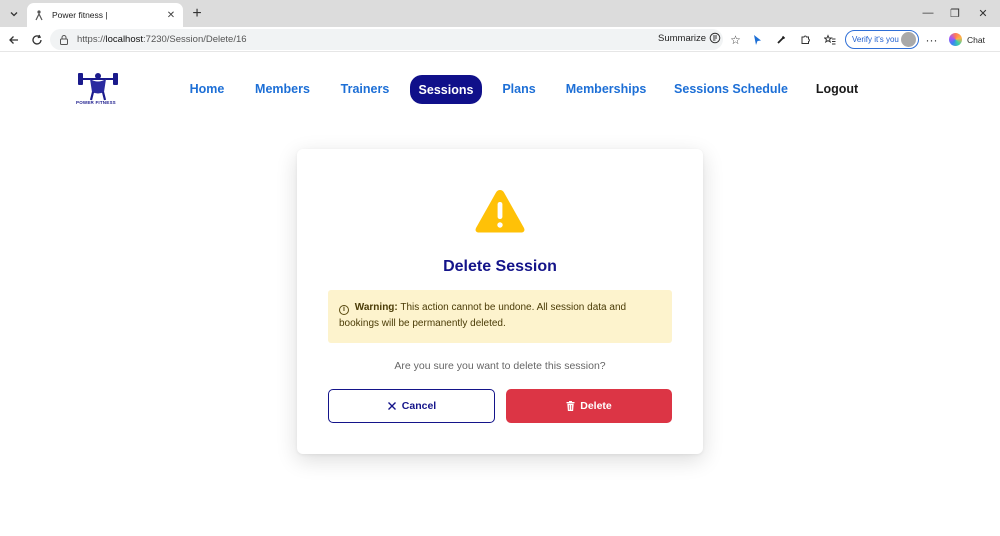 The width and height of the screenshot is (1000, 536). What do you see at coordinates (570, 406) in the screenshot?
I see `trash-icon` at bounding box center [570, 406].